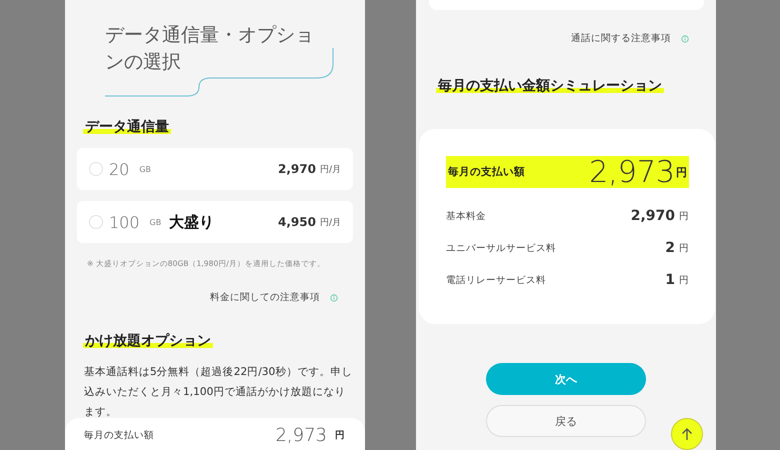 The width and height of the screenshot is (780, 450). Describe the element at coordinates (566, 421) in the screenshot. I see `back-button: 戻る` at that location.